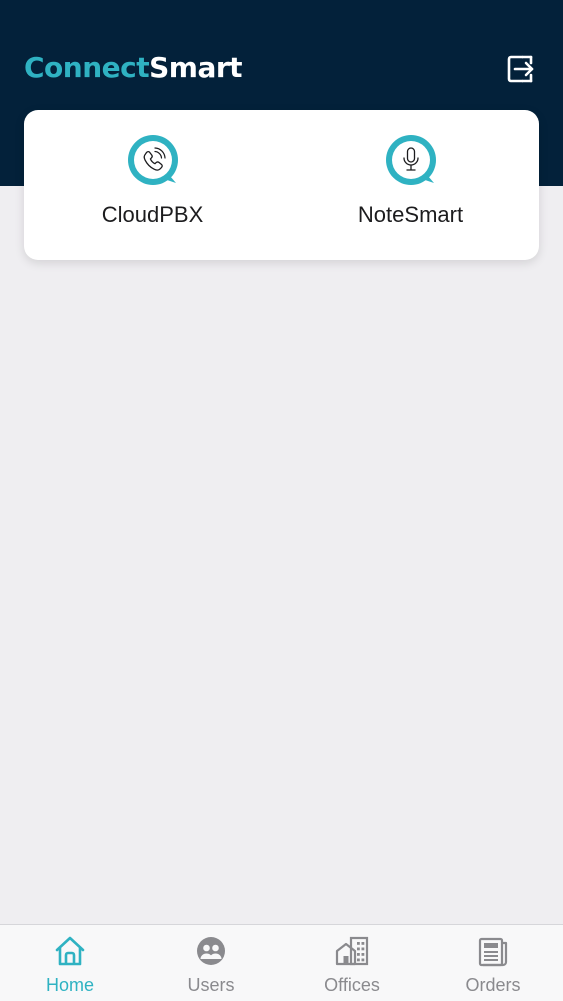 This screenshot has width=563, height=1001. What do you see at coordinates (211, 985) in the screenshot?
I see `tab-label-users: Users` at bounding box center [211, 985].